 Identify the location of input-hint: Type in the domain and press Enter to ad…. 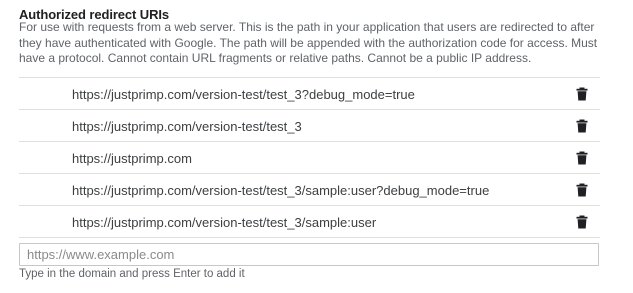
(132, 274).